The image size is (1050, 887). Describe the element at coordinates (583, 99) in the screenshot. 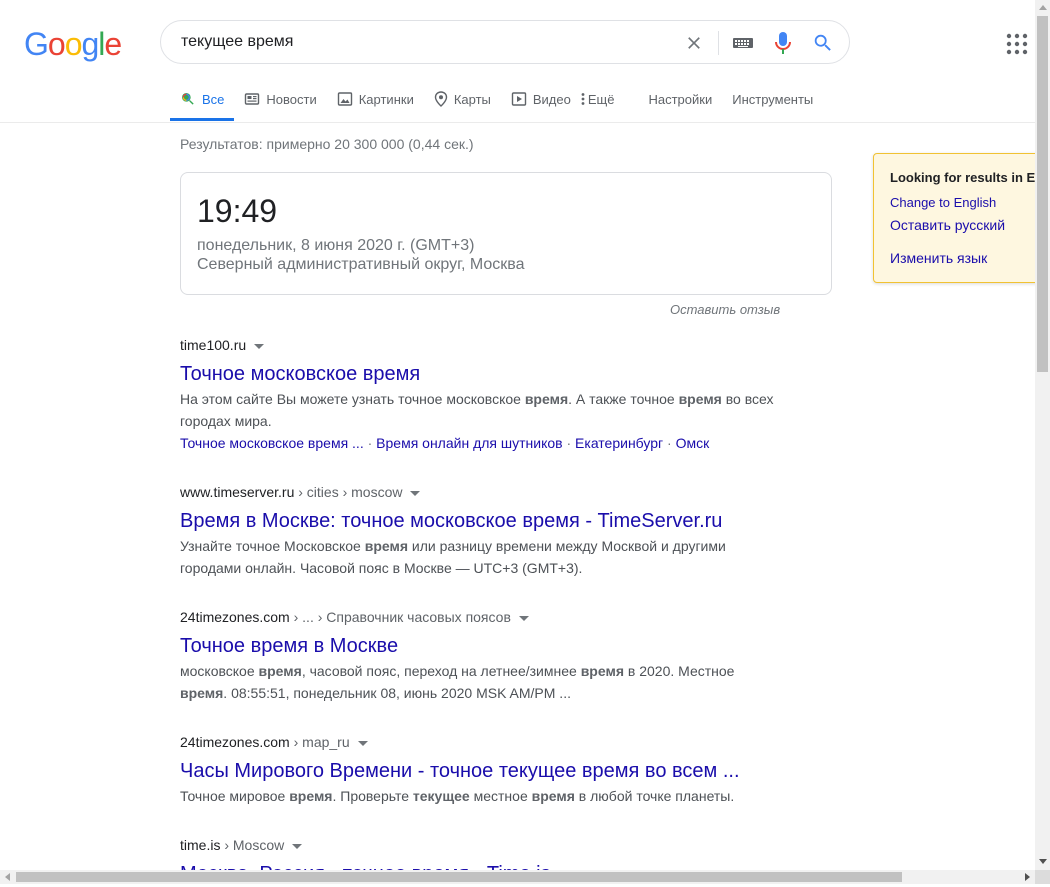

I see `more-vert-icon` at that location.